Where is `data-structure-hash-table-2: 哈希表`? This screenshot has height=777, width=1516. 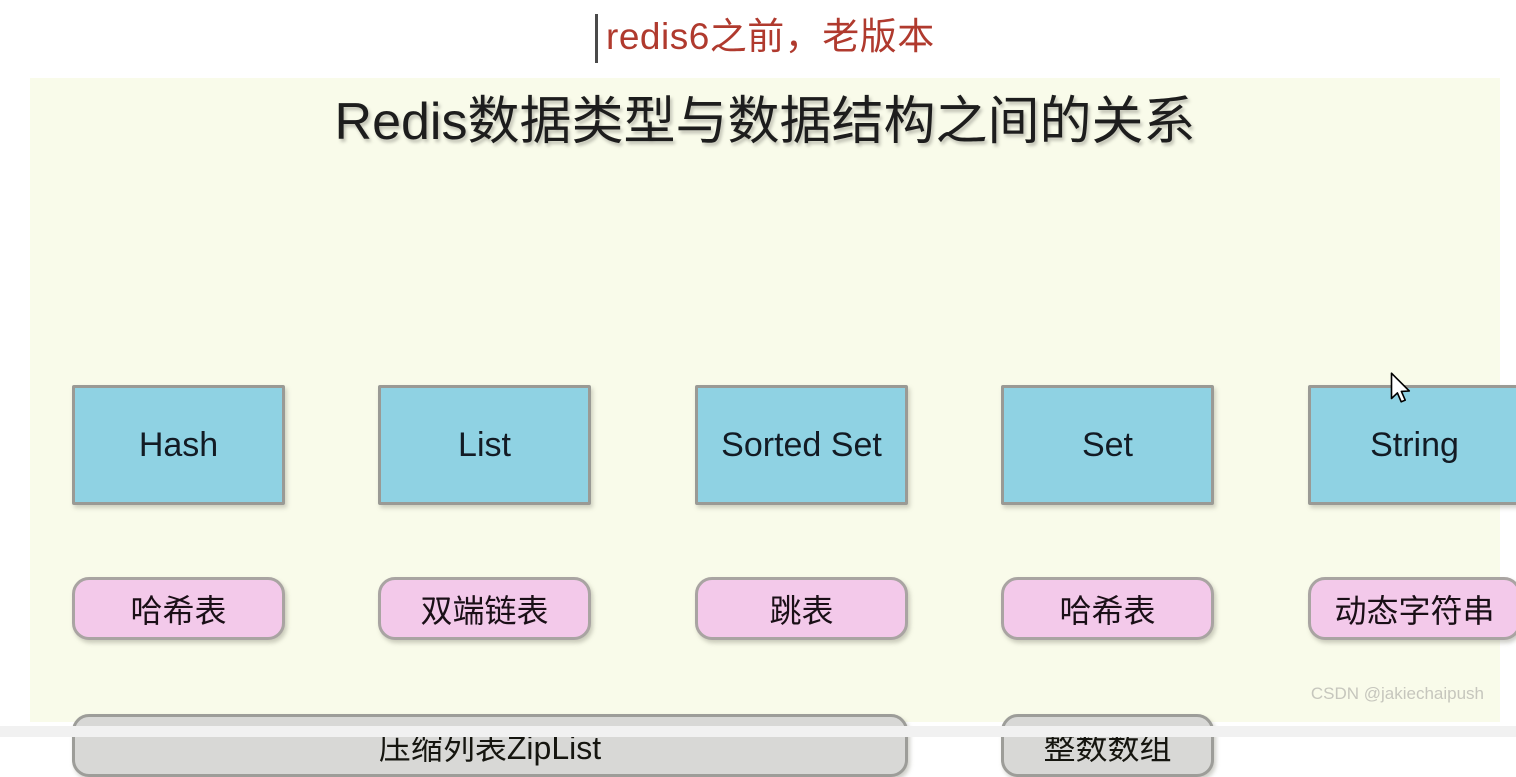 data-structure-hash-table-2: 哈希表 is located at coordinates (1107, 608).